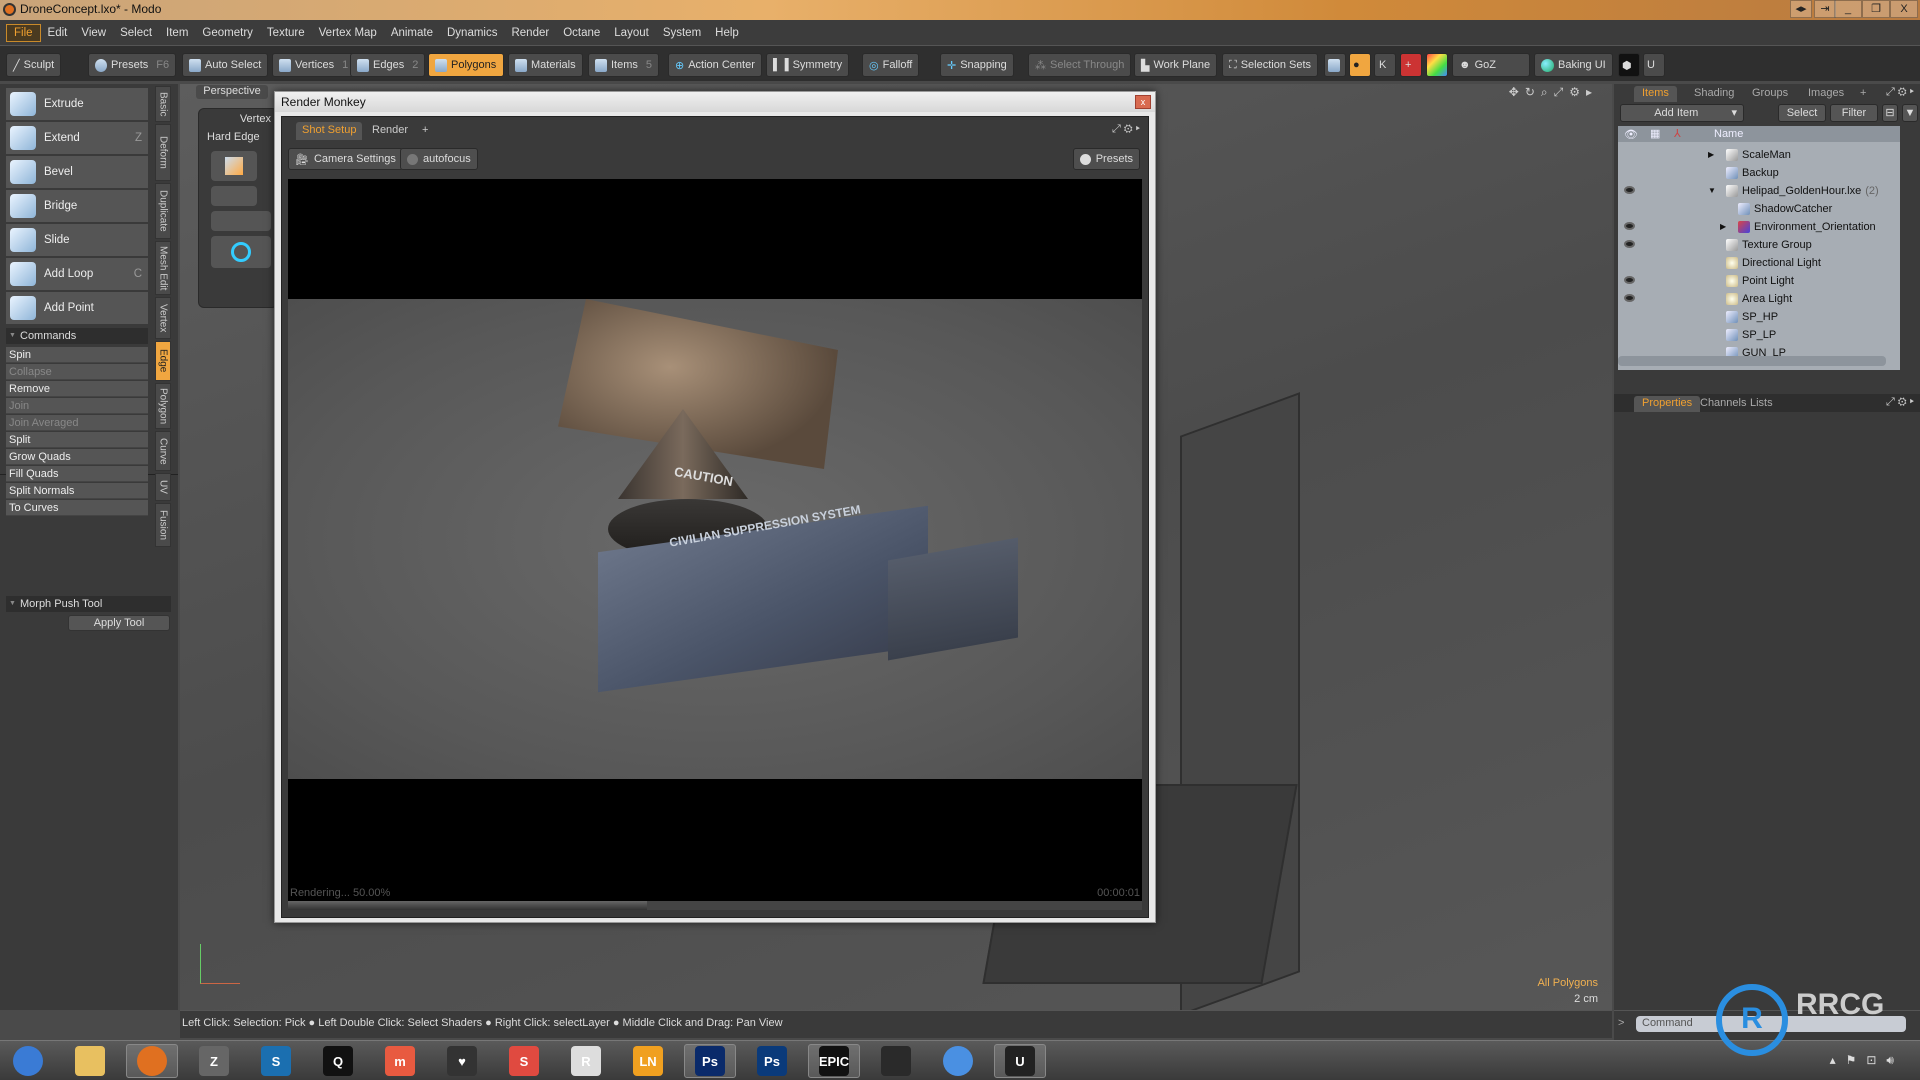 This screenshot has height=1080, width=1920. What do you see at coordinates (132, 65) in the screenshot?
I see `presets-button: Presets F6` at bounding box center [132, 65].